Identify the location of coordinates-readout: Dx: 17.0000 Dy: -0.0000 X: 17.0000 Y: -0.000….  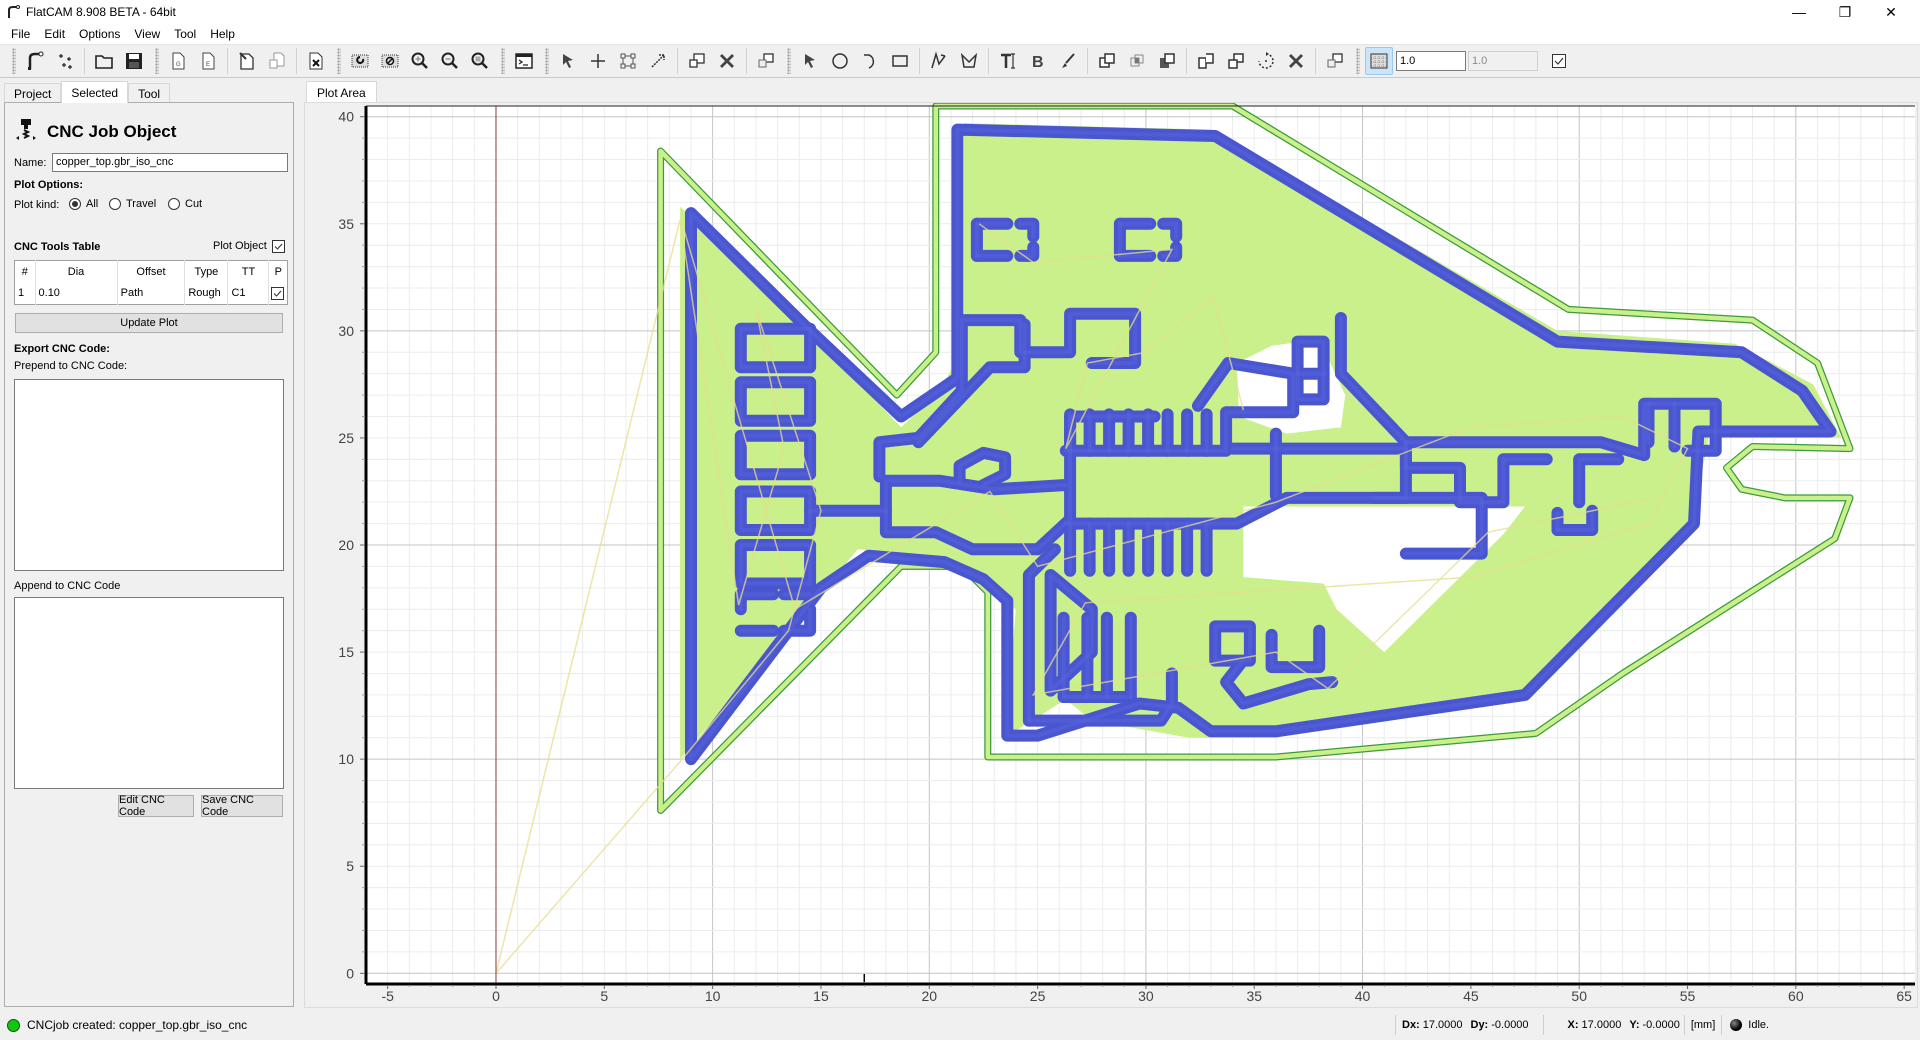
(1582, 1025).